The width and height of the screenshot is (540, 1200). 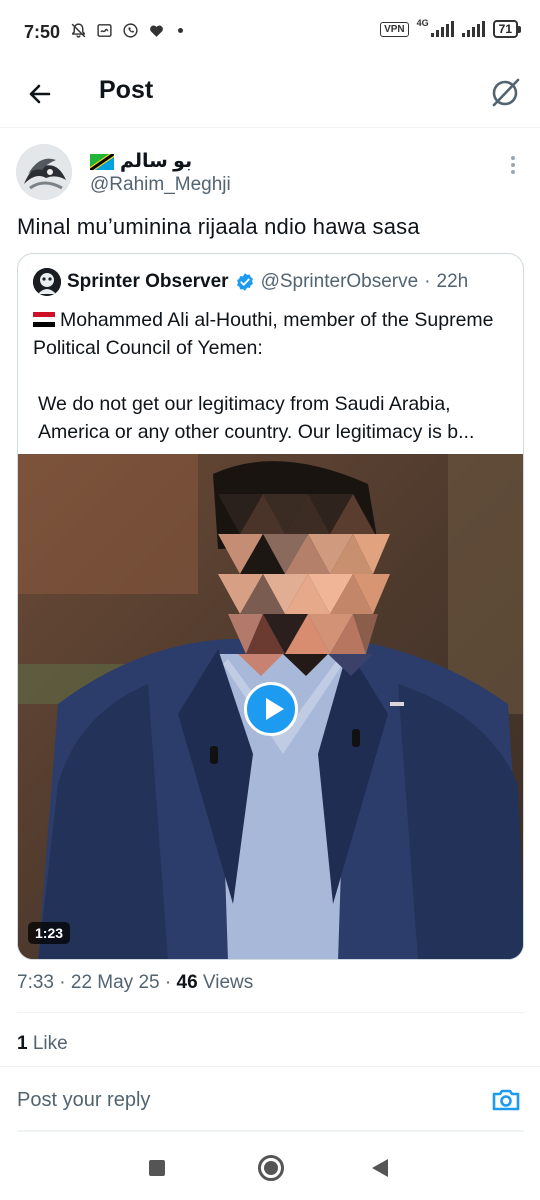 I want to click on app-header: Post, so click(x=270, y=95).